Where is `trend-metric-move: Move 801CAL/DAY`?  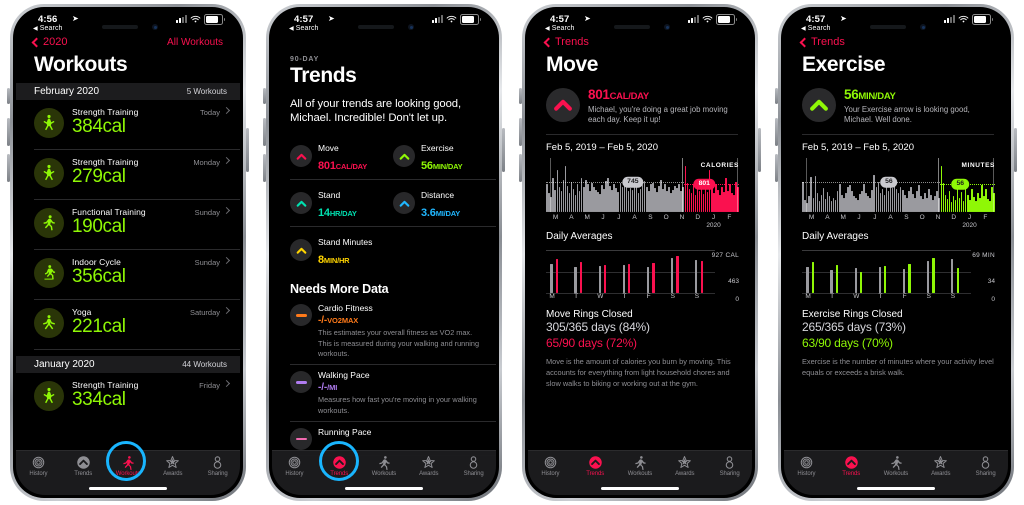
trend-metric-move: Move 801CAL/DAY is located at coordinates (341, 156).